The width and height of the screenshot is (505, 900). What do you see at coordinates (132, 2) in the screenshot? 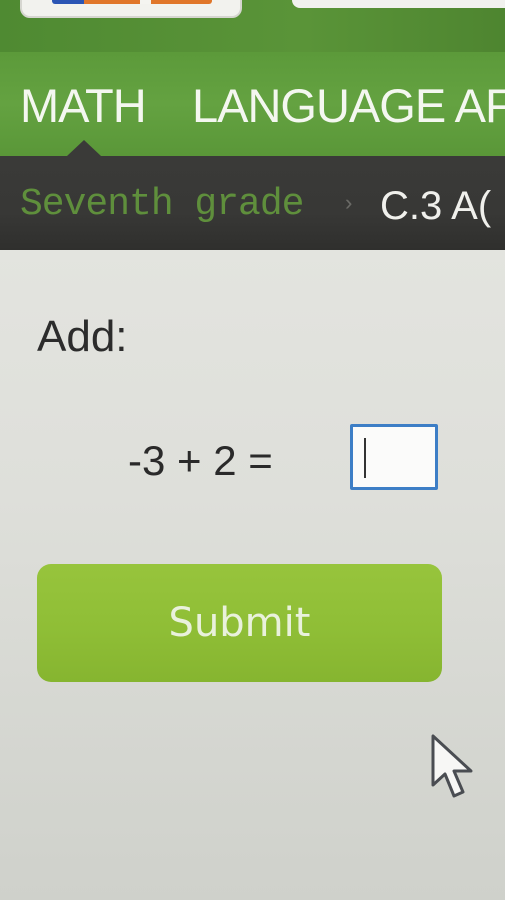
I see `logo-mark` at bounding box center [132, 2].